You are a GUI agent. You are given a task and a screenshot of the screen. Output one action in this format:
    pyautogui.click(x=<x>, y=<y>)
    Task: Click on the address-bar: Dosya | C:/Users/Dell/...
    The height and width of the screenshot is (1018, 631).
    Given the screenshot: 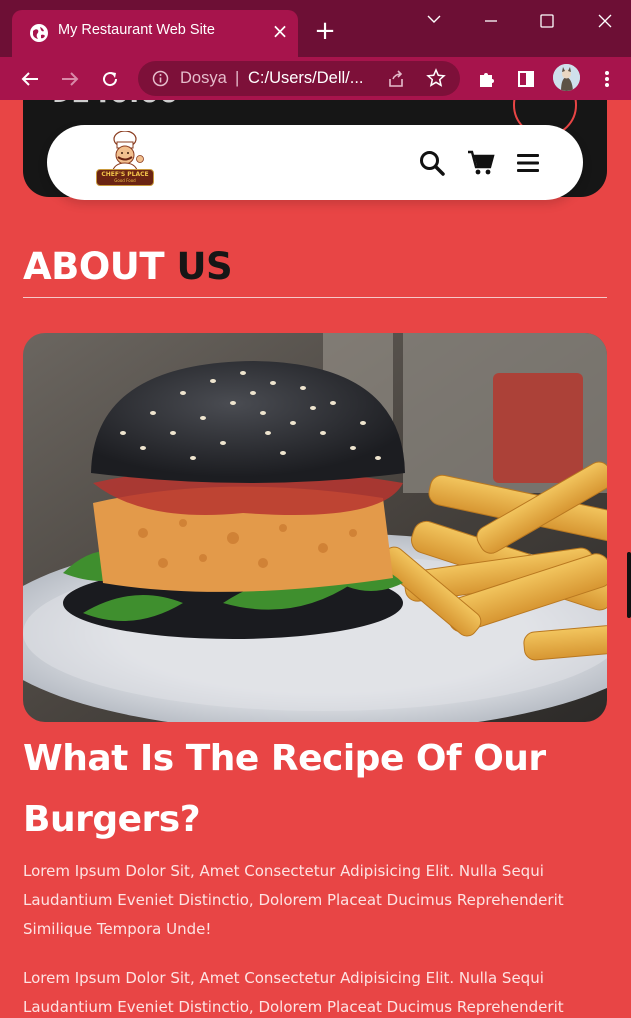 What is the action you would take?
    pyautogui.click(x=299, y=78)
    